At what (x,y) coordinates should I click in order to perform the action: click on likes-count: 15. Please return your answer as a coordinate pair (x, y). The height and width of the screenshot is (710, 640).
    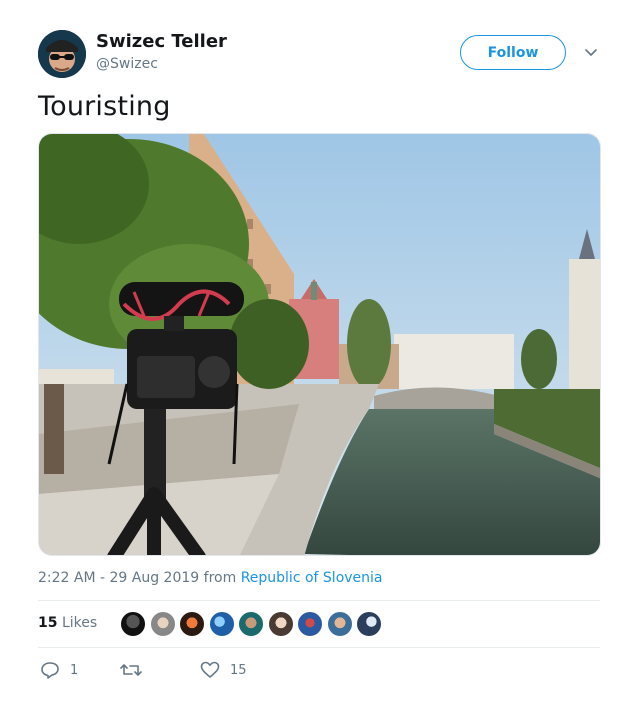
    Looking at the image, I should click on (48, 623).